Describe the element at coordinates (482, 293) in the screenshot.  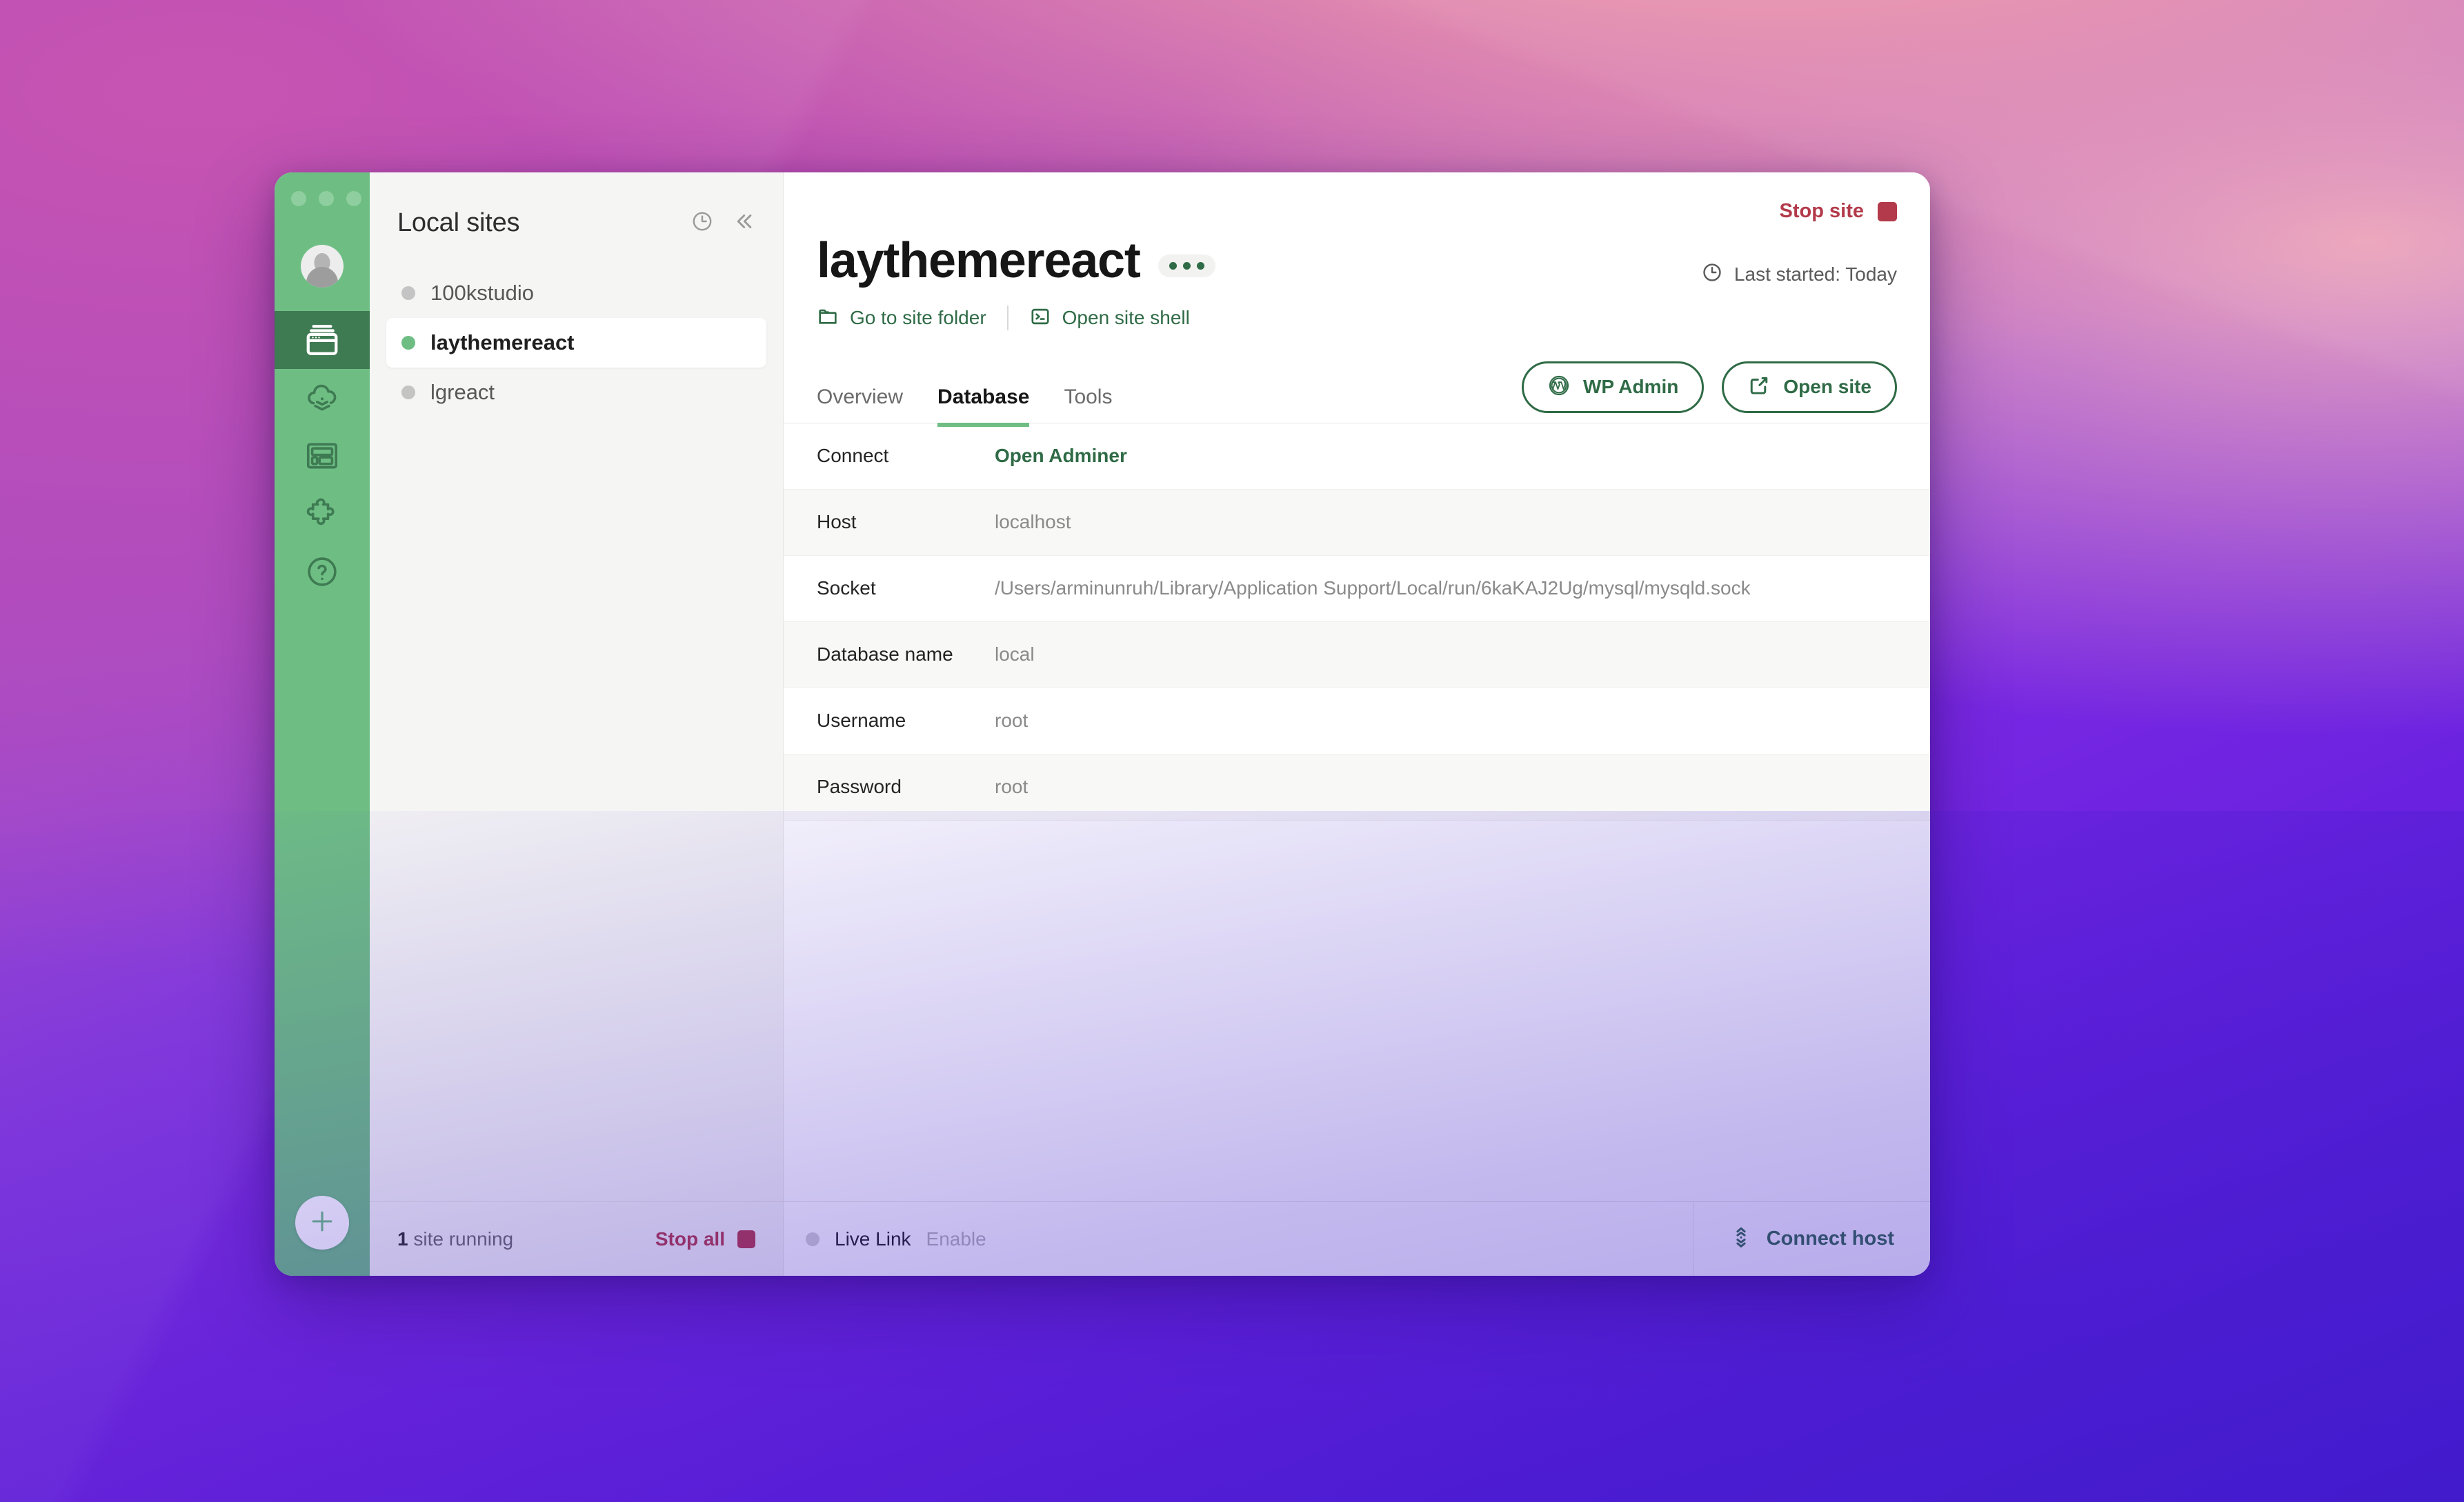
I see `site-name: 100kstudio` at that location.